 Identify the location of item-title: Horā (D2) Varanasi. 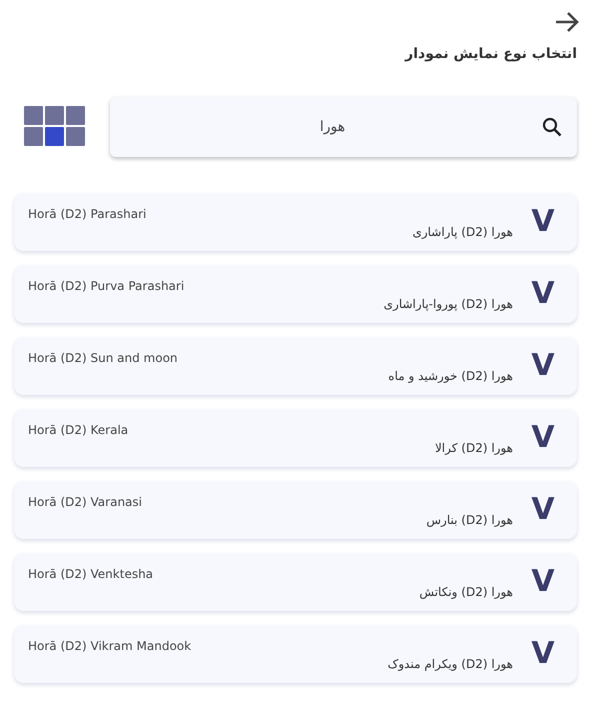
(85, 502).